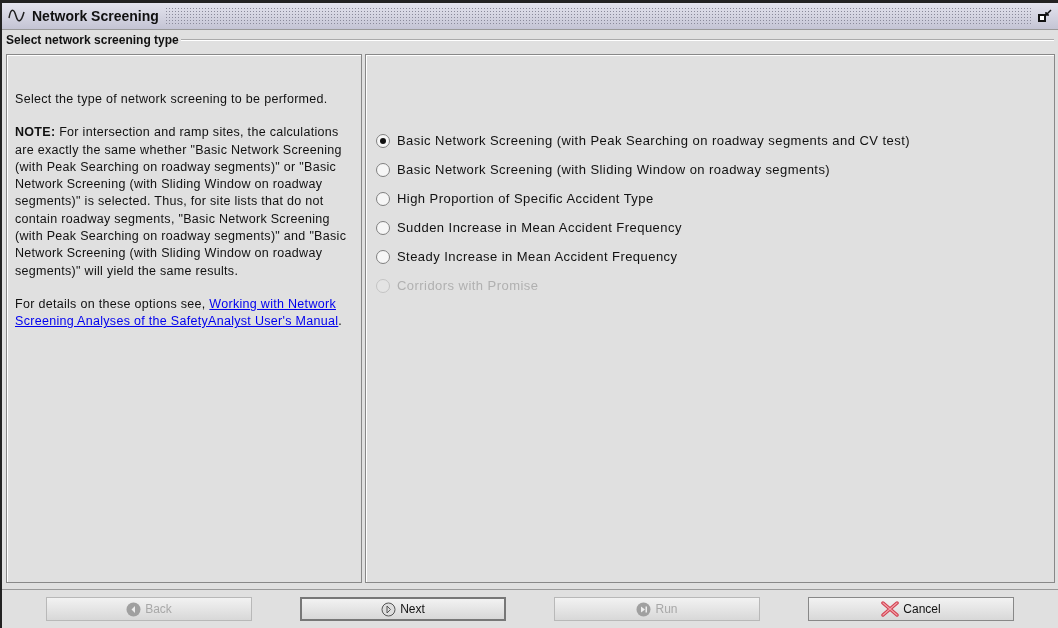 This screenshot has height=628, width=1058. Describe the element at coordinates (1045, 16) in the screenshot. I see `restore-icon` at that location.